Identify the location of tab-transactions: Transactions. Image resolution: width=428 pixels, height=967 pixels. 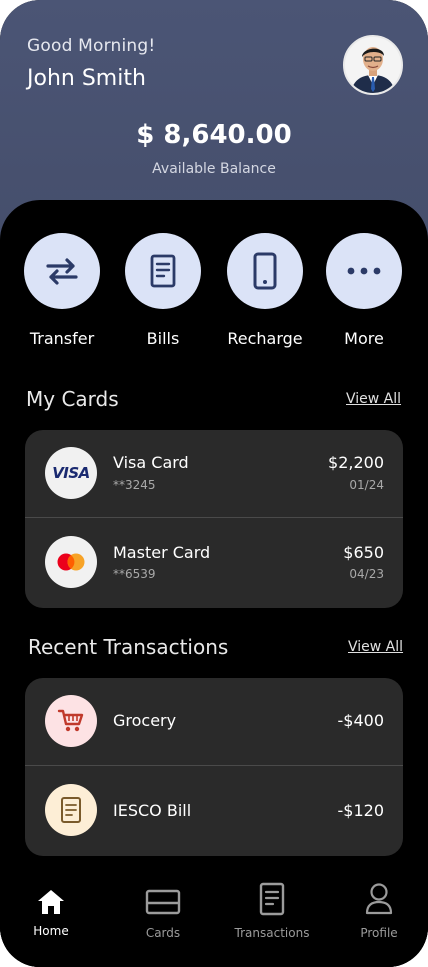
(272, 910).